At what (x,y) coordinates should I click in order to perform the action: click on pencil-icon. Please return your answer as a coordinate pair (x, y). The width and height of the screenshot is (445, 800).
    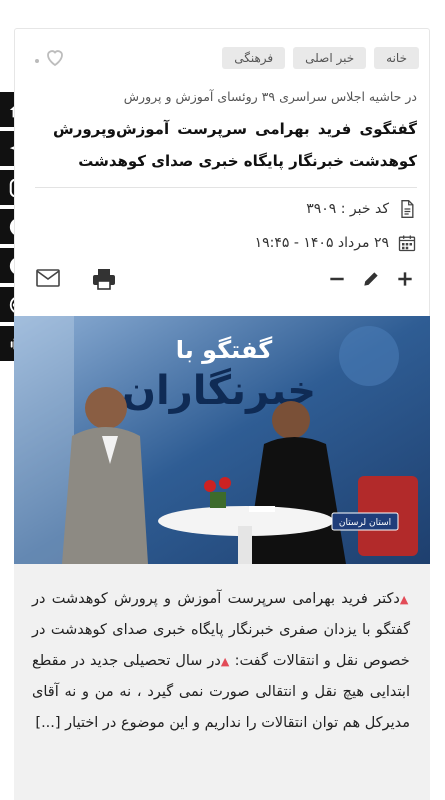
    Looking at the image, I should click on (371, 279).